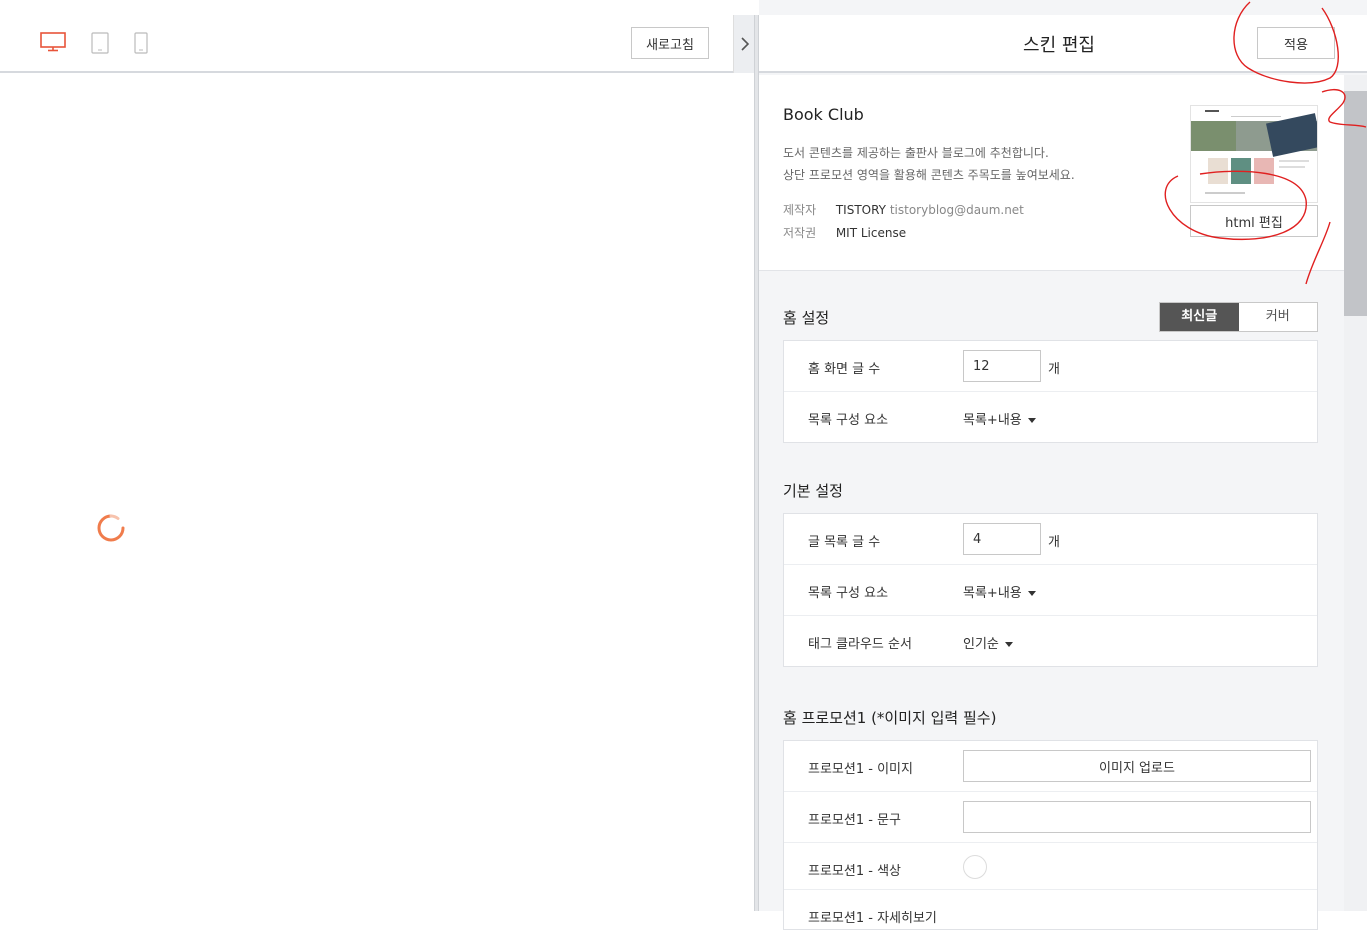 This screenshot has height=941, width=1367. What do you see at coordinates (823, 114) in the screenshot?
I see `skin-name: Book Club` at bounding box center [823, 114].